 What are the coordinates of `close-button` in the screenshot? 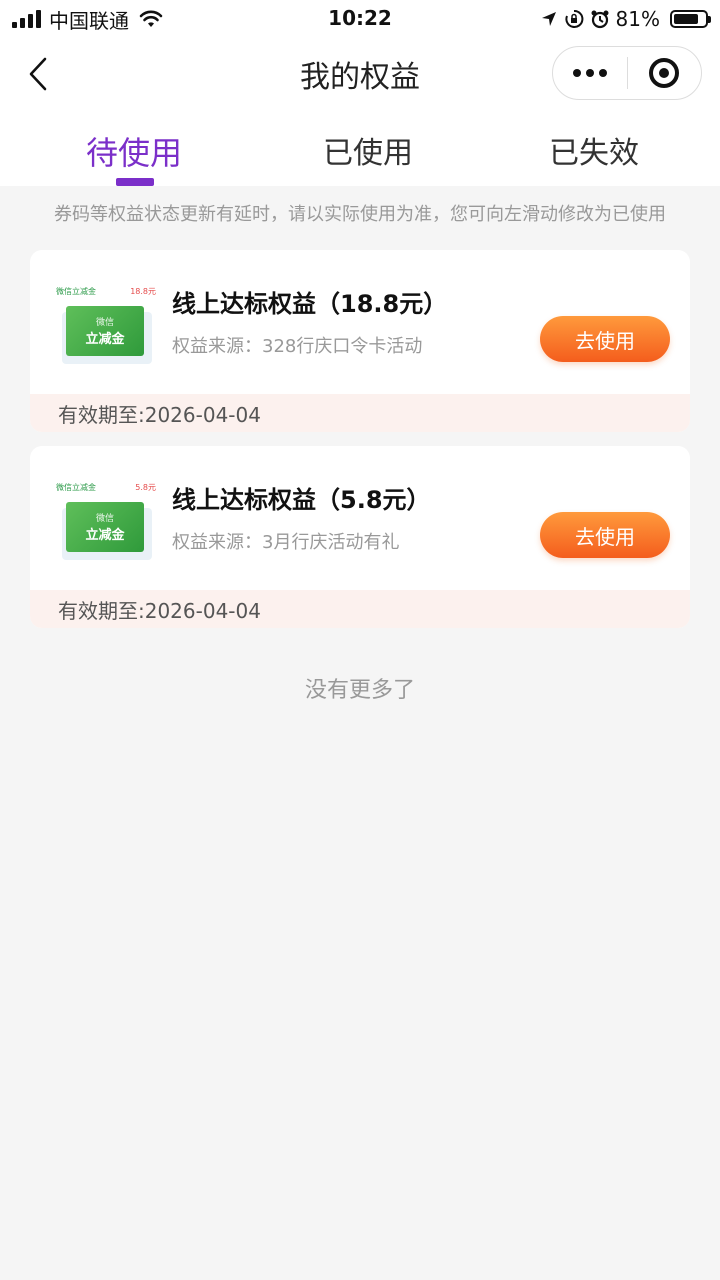 It's located at (664, 73).